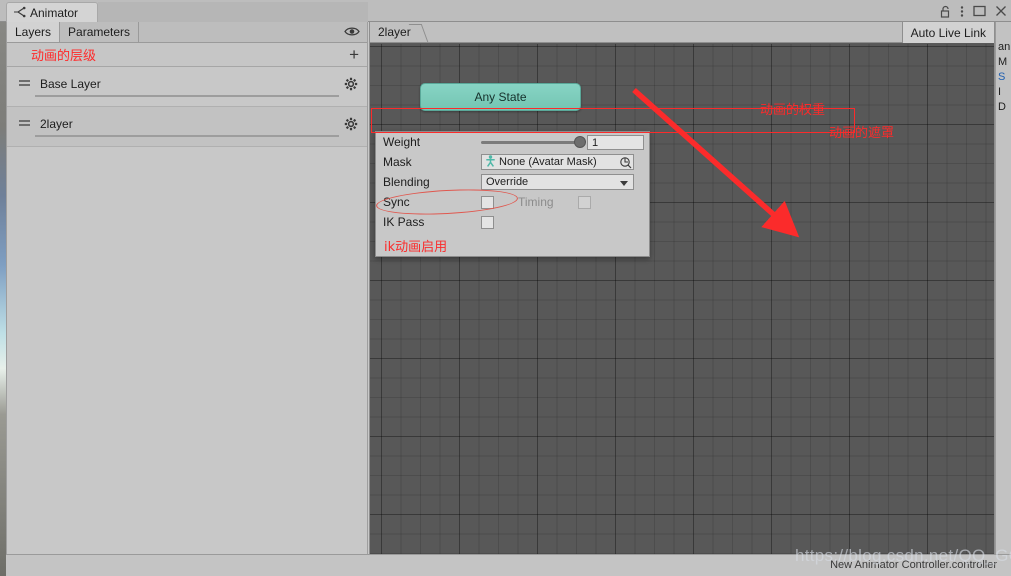  What do you see at coordinates (490, 162) in the screenshot?
I see `avatar-mask-icon` at bounding box center [490, 162].